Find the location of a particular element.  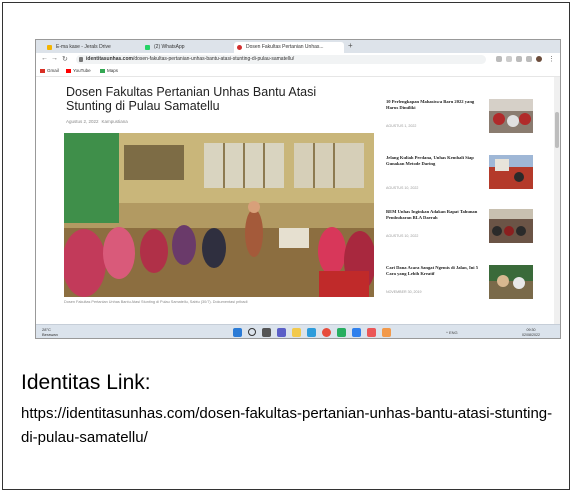

start-icon is located at coordinates (237, 332).